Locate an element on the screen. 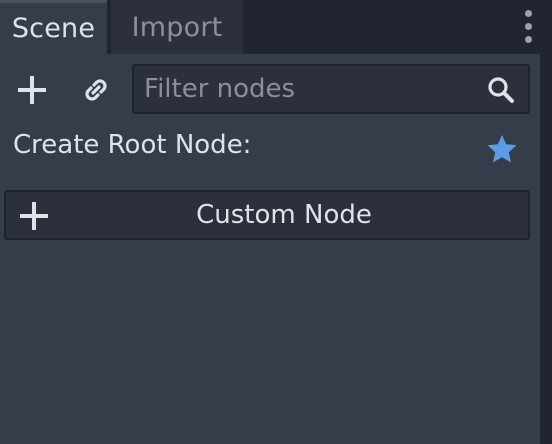  add-node-button is located at coordinates (32, 90).